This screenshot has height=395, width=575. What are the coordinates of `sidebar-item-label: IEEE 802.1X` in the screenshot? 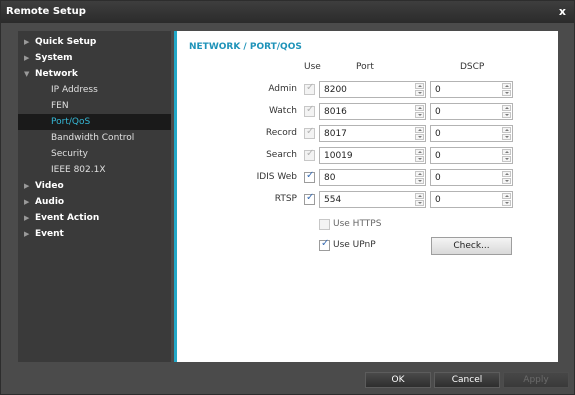 It's located at (78, 170).